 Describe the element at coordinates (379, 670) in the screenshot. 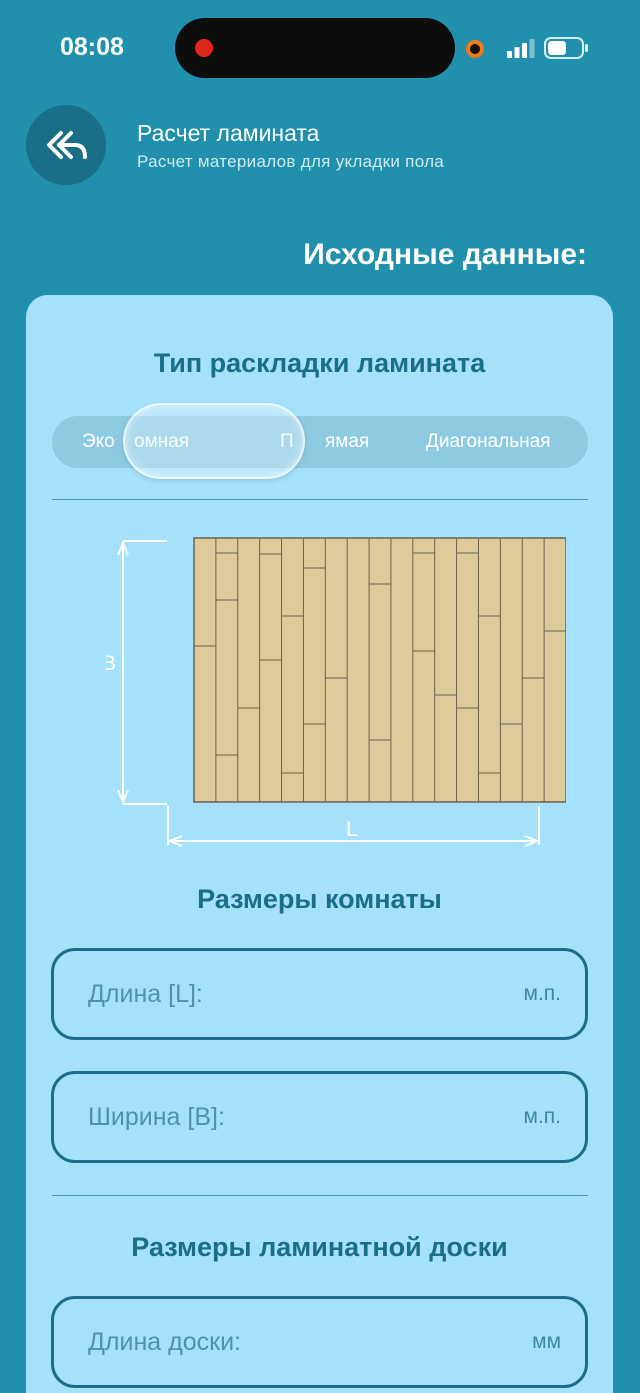

I see `floor-area` at that location.